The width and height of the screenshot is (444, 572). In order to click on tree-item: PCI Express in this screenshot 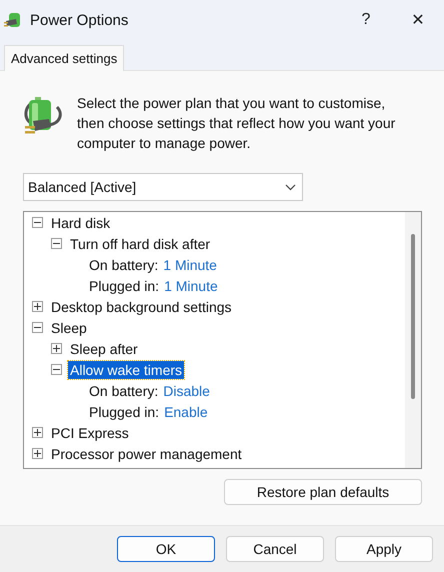, I will do `click(90, 433)`.